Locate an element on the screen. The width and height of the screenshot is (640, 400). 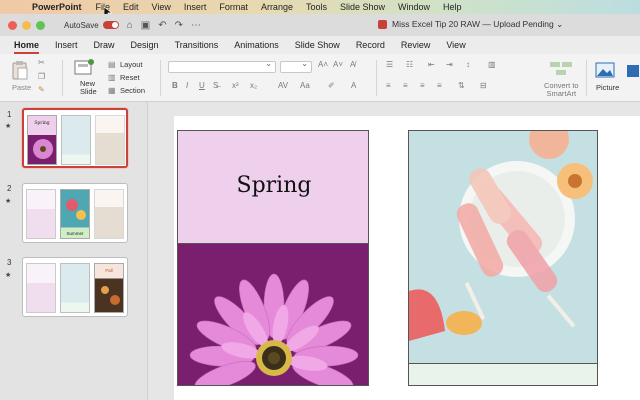
font-family-dropdown is located at coordinates (222, 66).